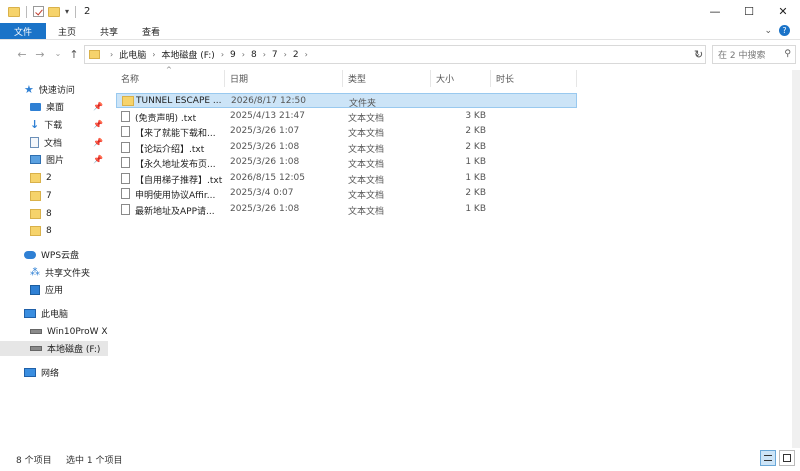 This screenshot has width=800, height=471. I want to click on maximize-button: ☐, so click(749, 11).